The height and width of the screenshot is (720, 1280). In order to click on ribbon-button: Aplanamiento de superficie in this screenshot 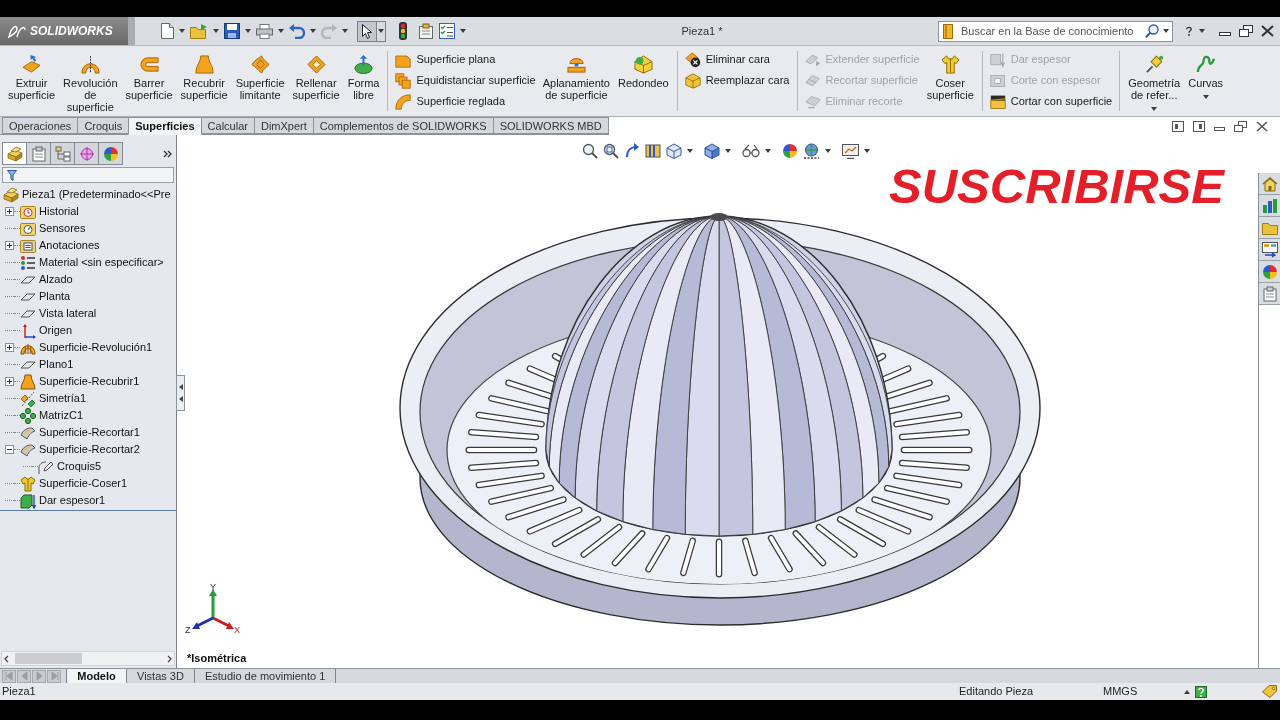, I will do `click(576, 81)`.